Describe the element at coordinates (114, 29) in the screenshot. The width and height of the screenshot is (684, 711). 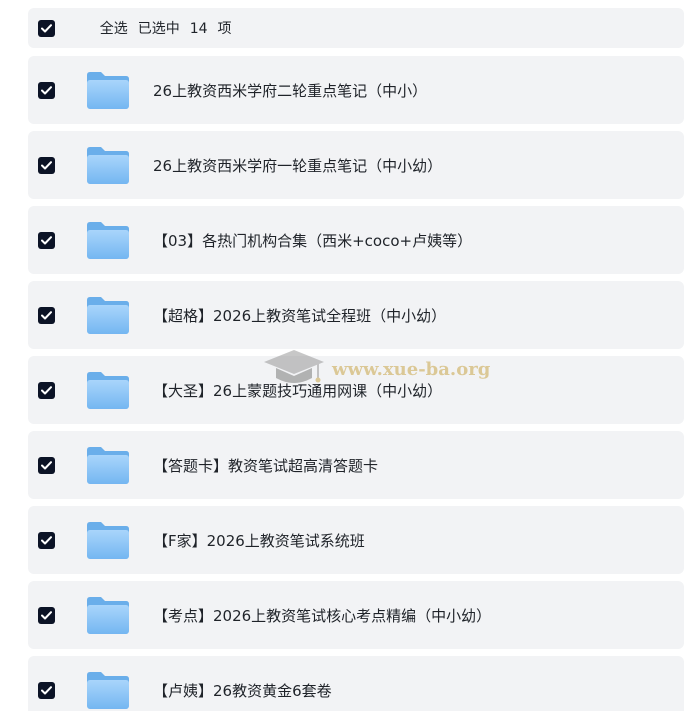
I see `select-all-label: 全选` at that location.